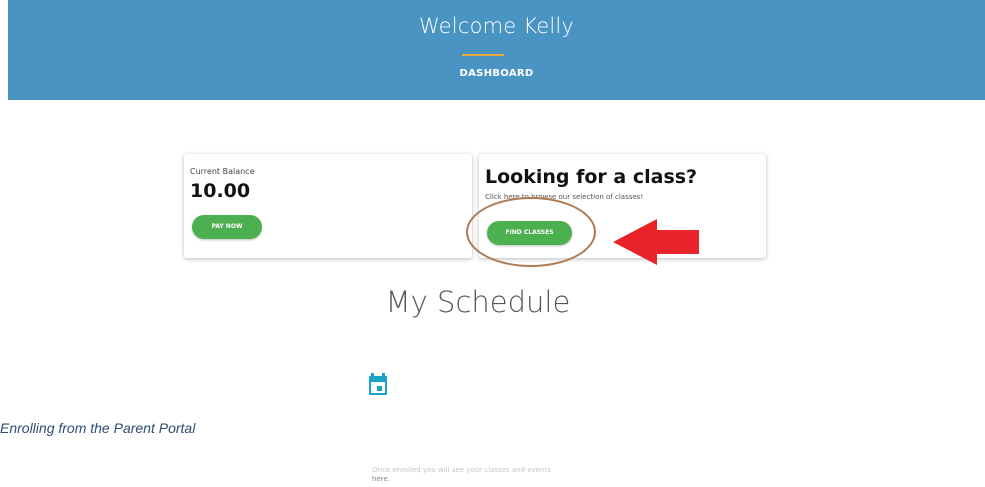  Describe the element at coordinates (378, 384) in the screenshot. I see `calendar-icon` at that location.